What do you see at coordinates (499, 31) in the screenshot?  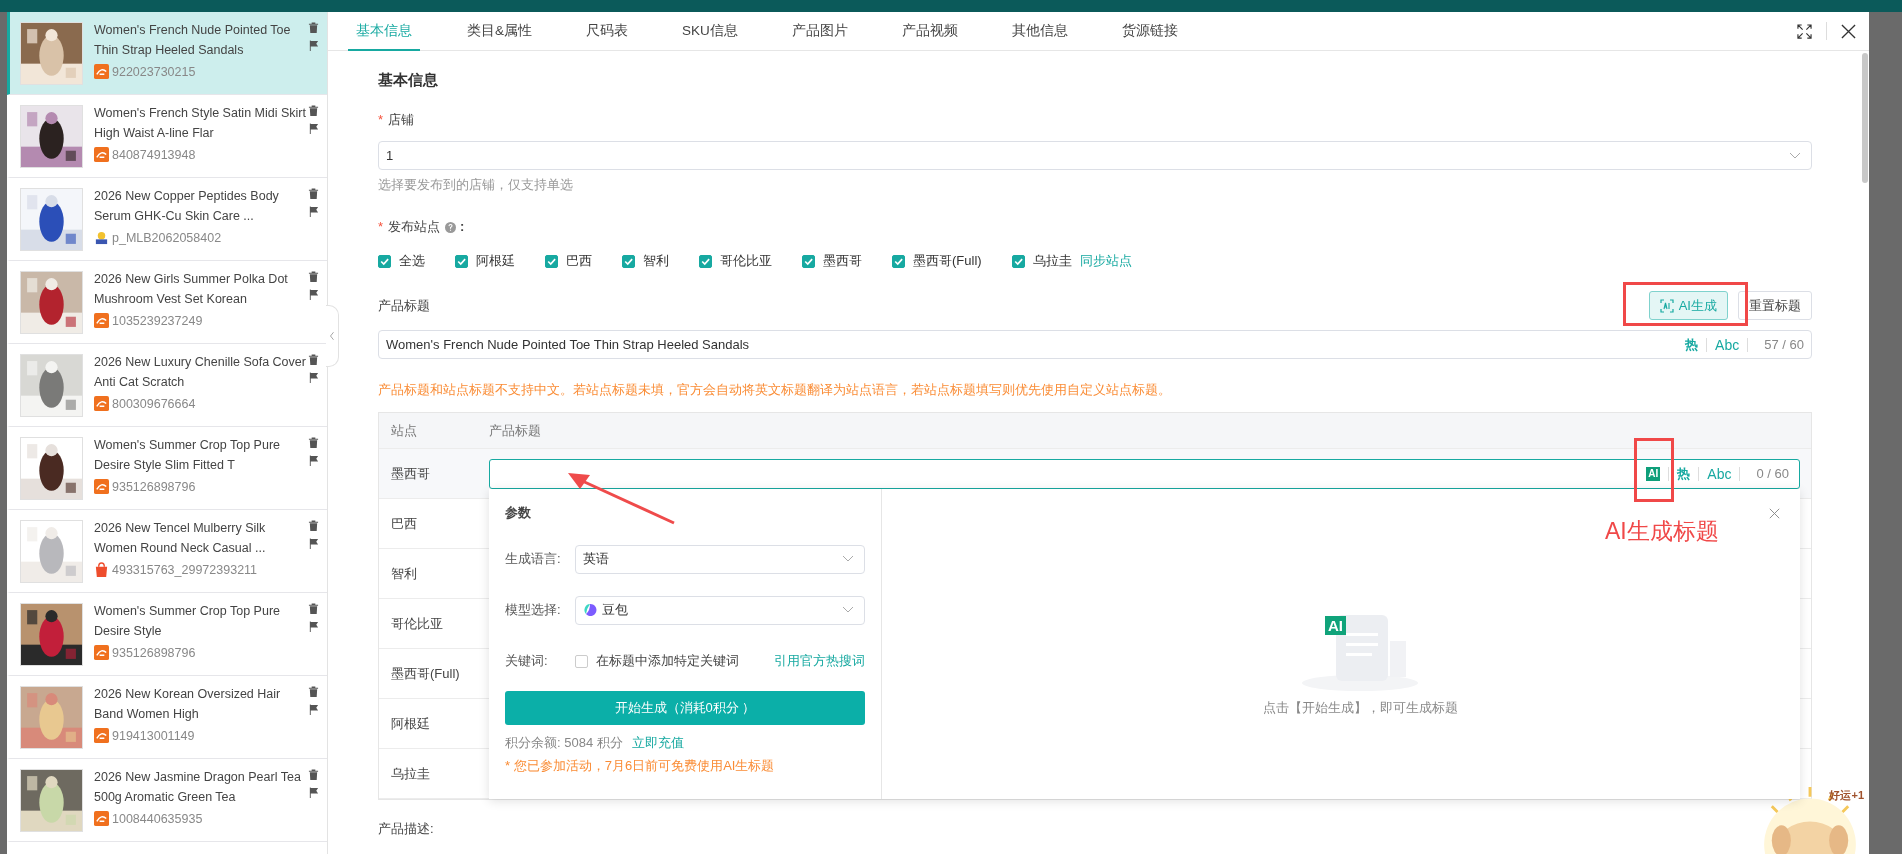 I see `tab: 类目&属性` at bounding box center [499, 31].